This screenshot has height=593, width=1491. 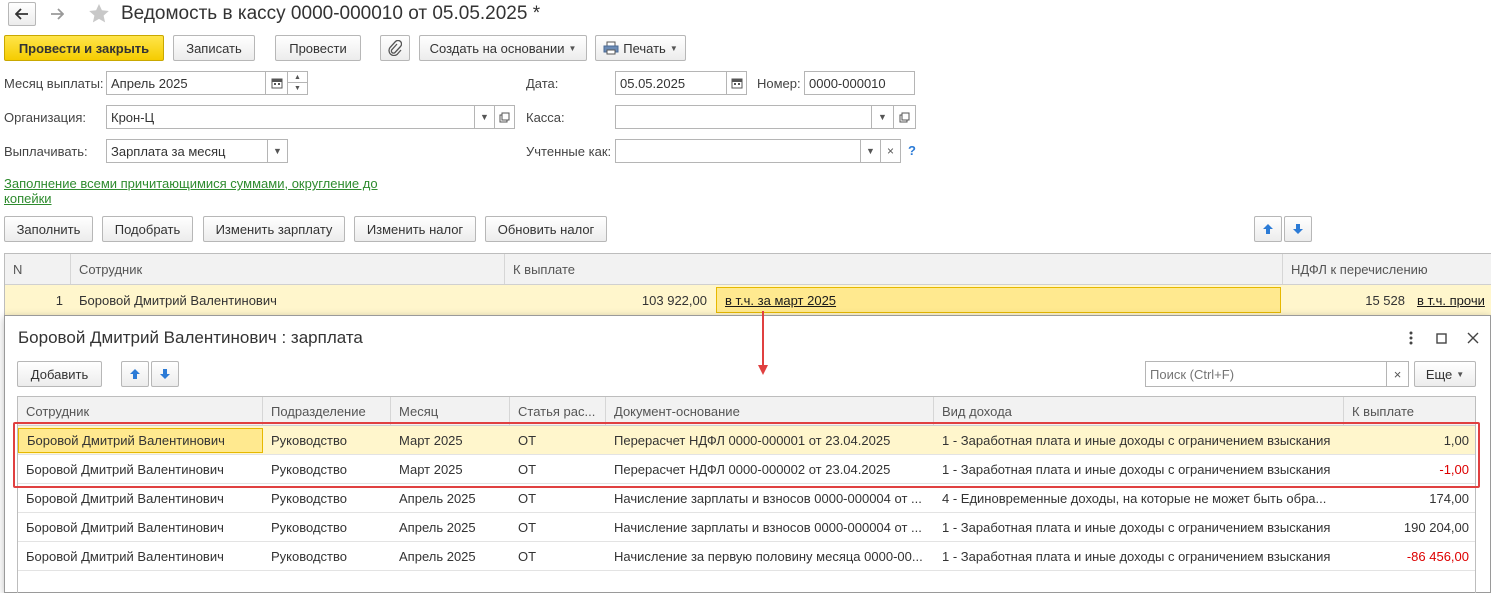 I want to click on date-calendar-button, so click(x=736, y=83).